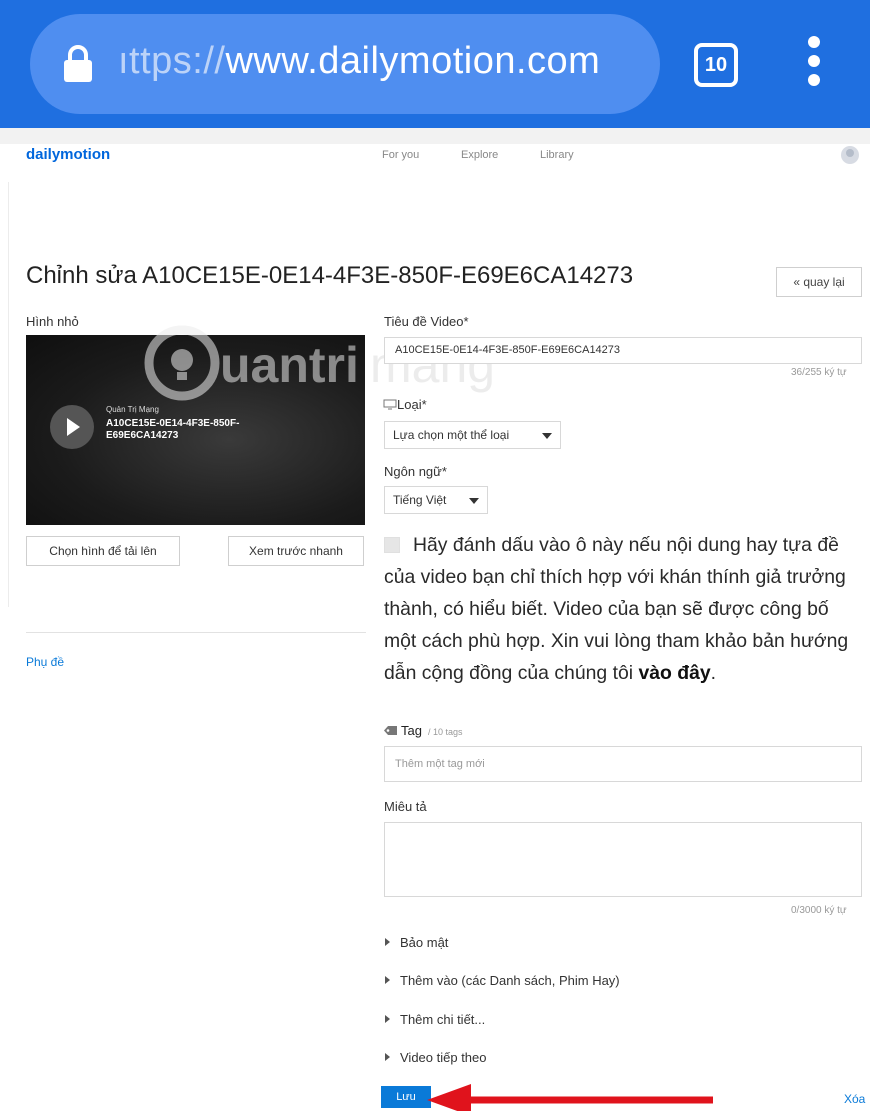  I want to click on guidelines-link: vào đây, so click(674, 673).